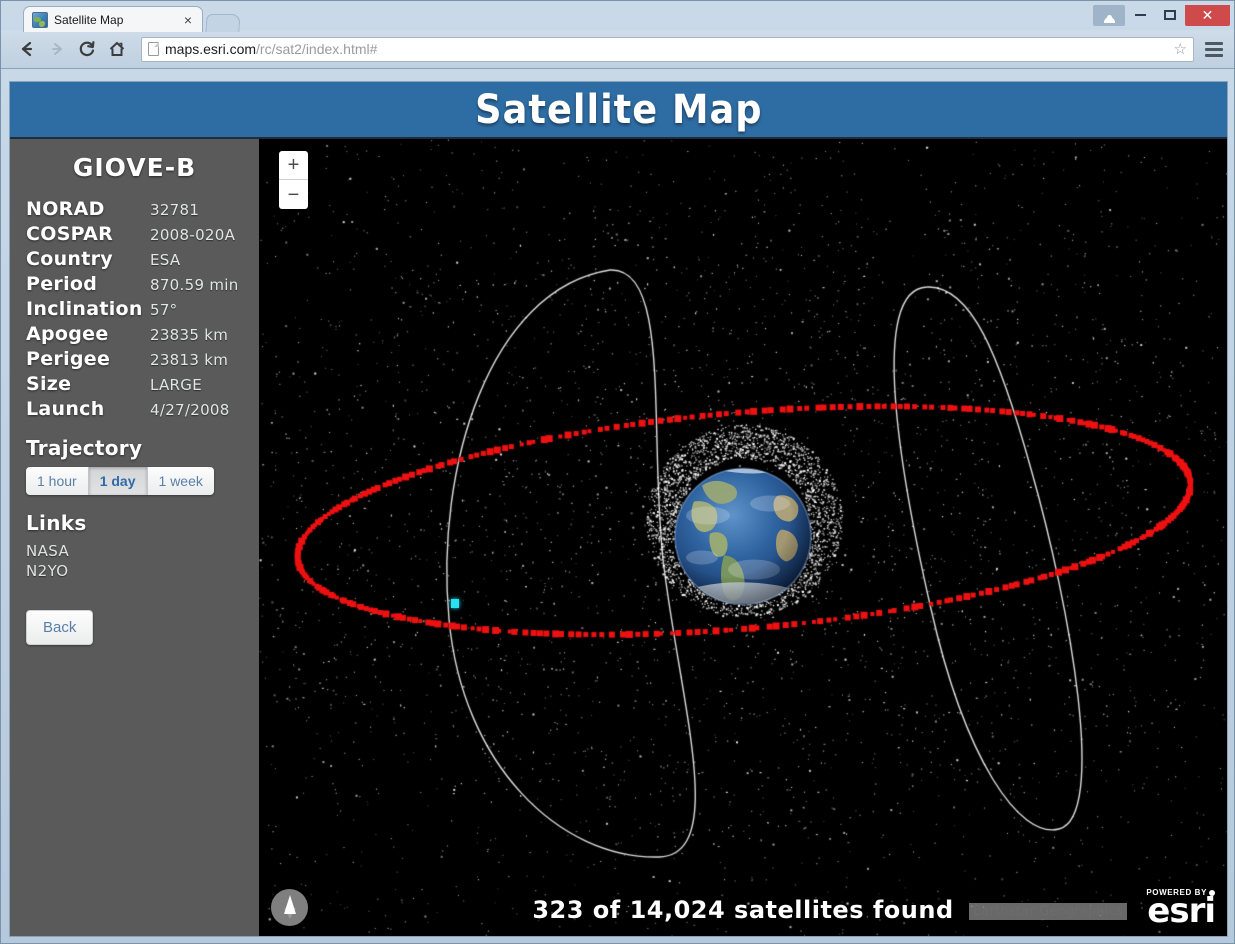 The image size is (1235, 944). What do you see at coordinates (176, 385) in the screenshot?
I see `info-value: LARGE` at bounding box center [176, 385].